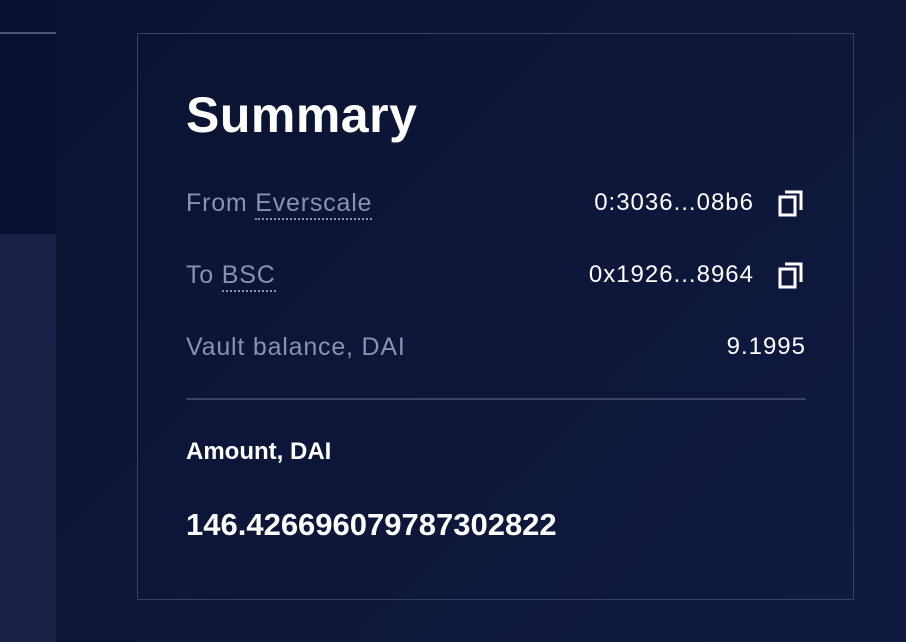 This screenshot has height=642, width=906. What do you see at coordinates (766, 346) in the screenshot?
I see `vault-balance-value: 9.1995` at bounding box center [766, 346].